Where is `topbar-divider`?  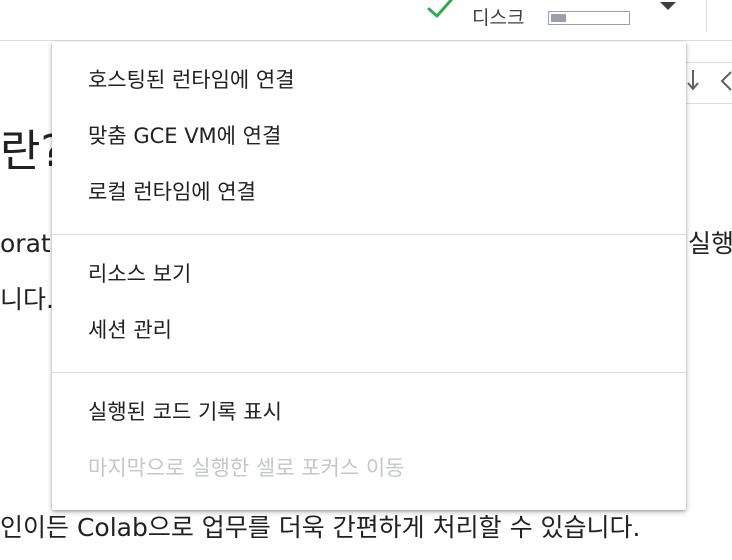 topbar-divider is located at coordinates (706, 16).